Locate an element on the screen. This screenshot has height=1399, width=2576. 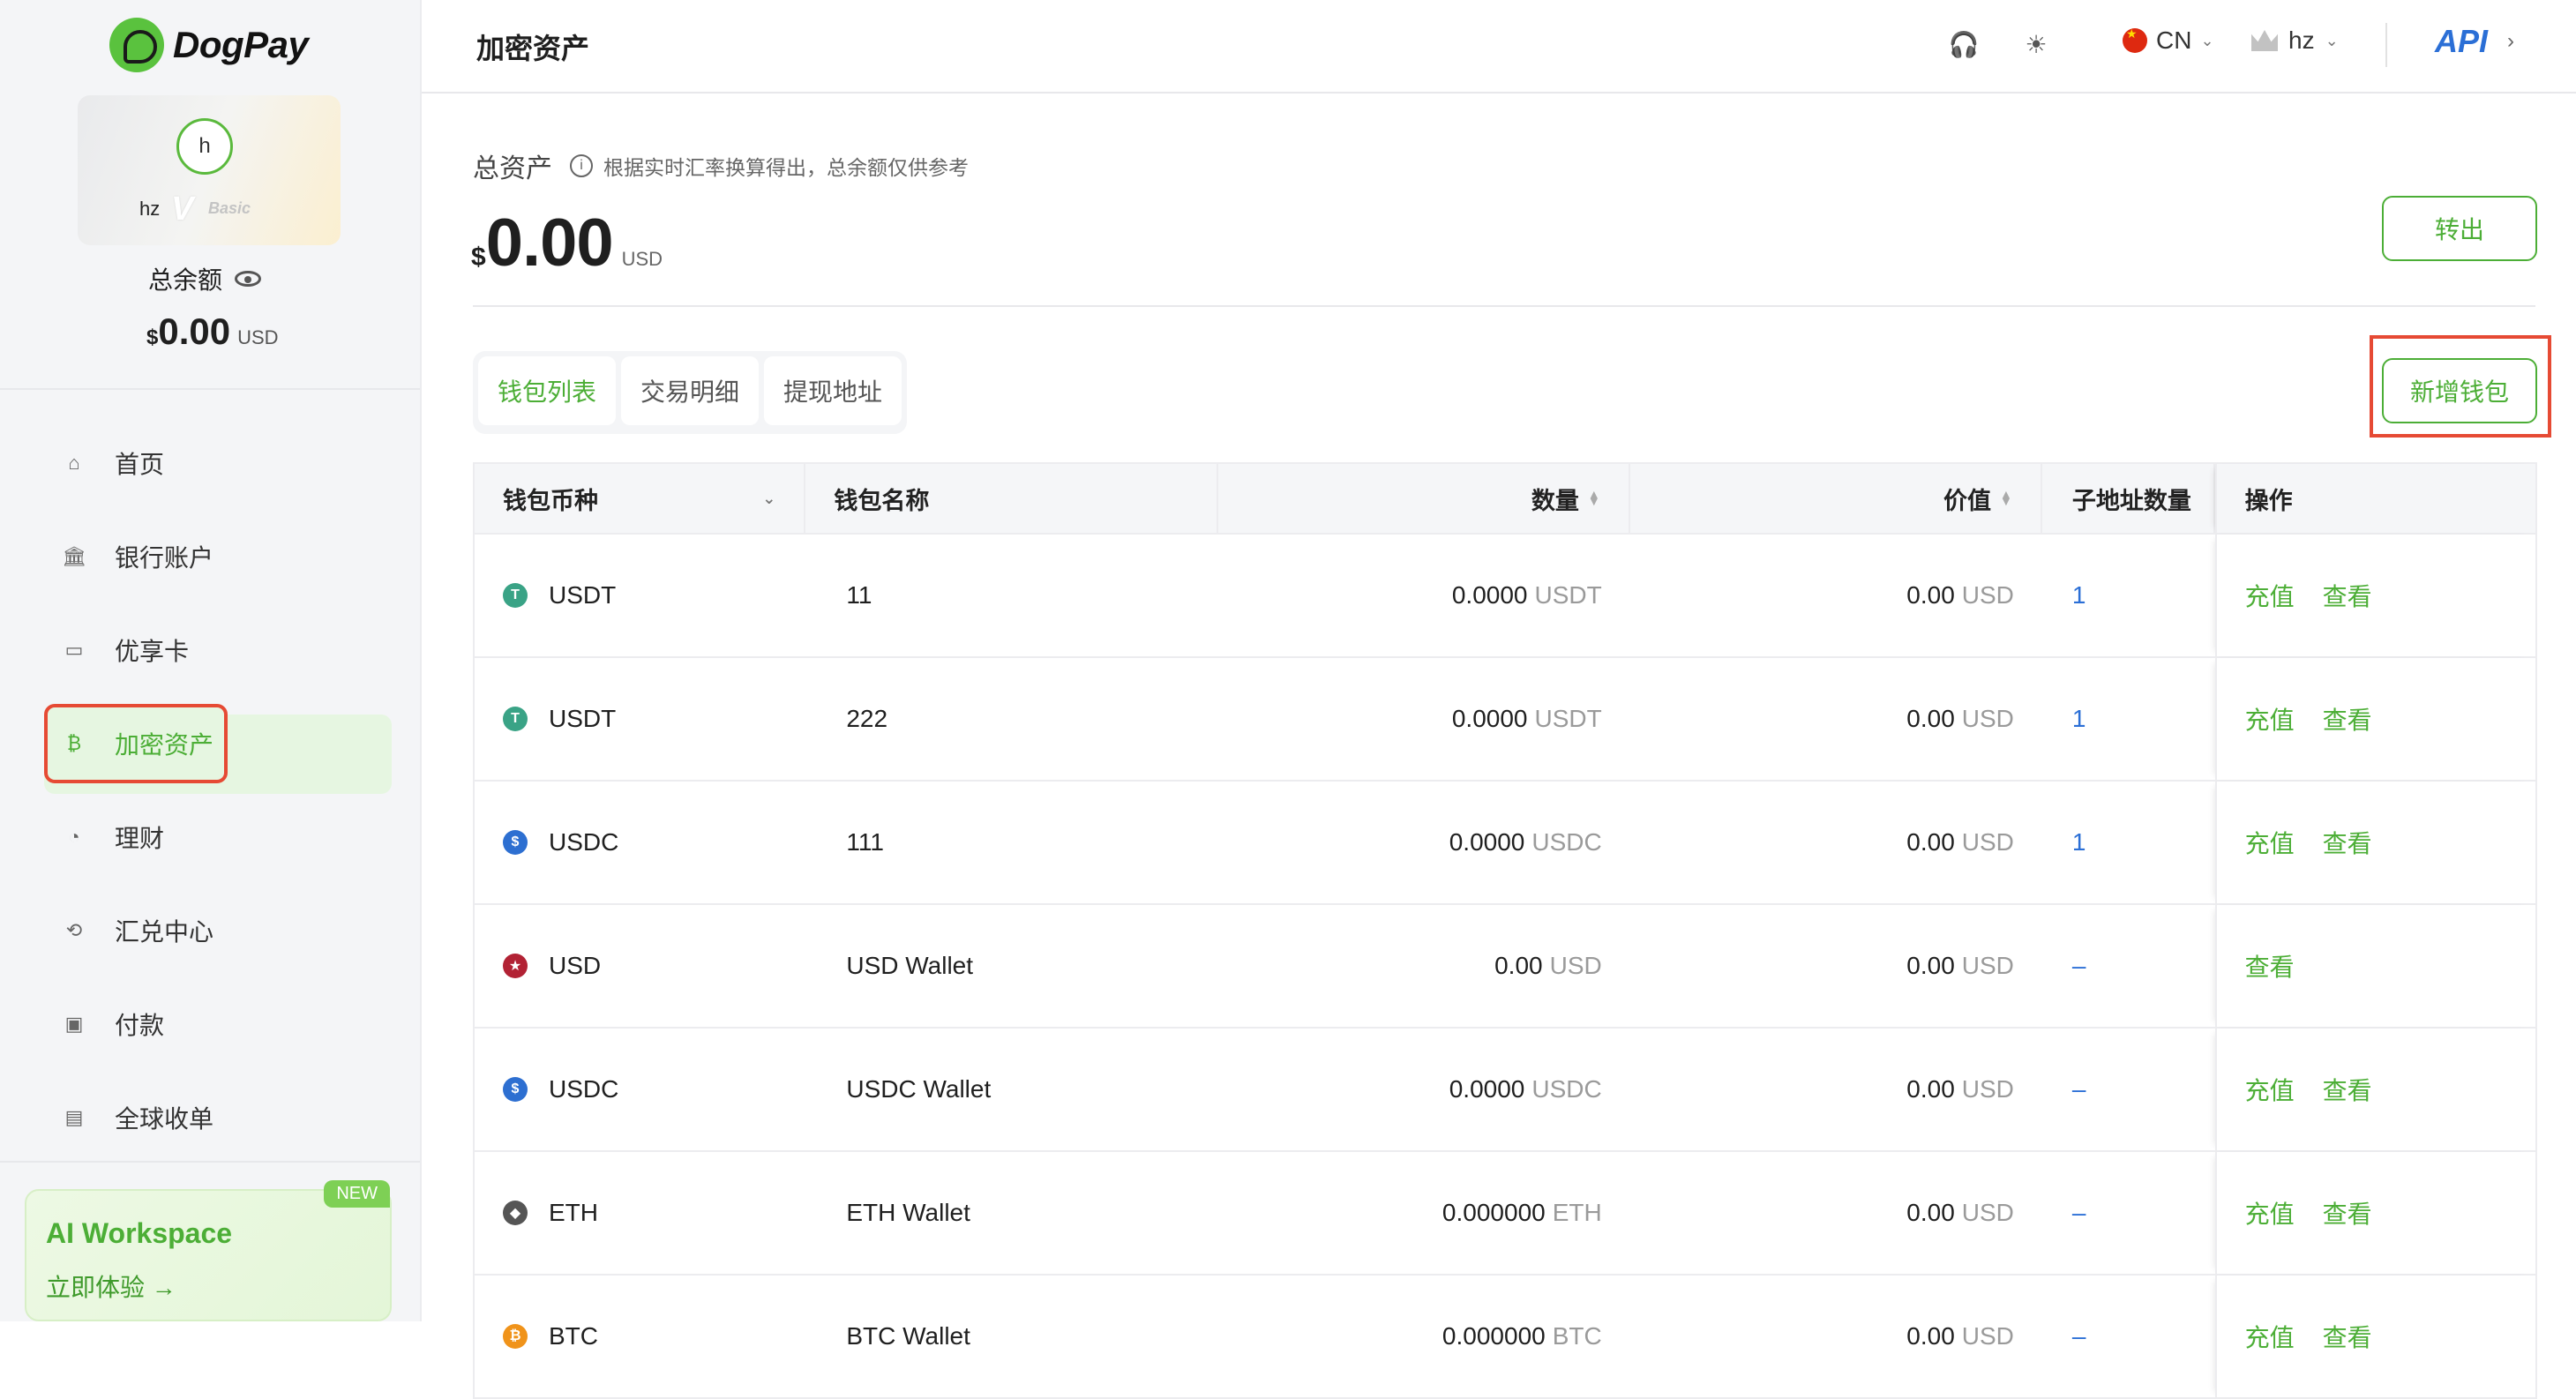
tab-transaction-details: 交易明细 is located at coordinates (691, 390).